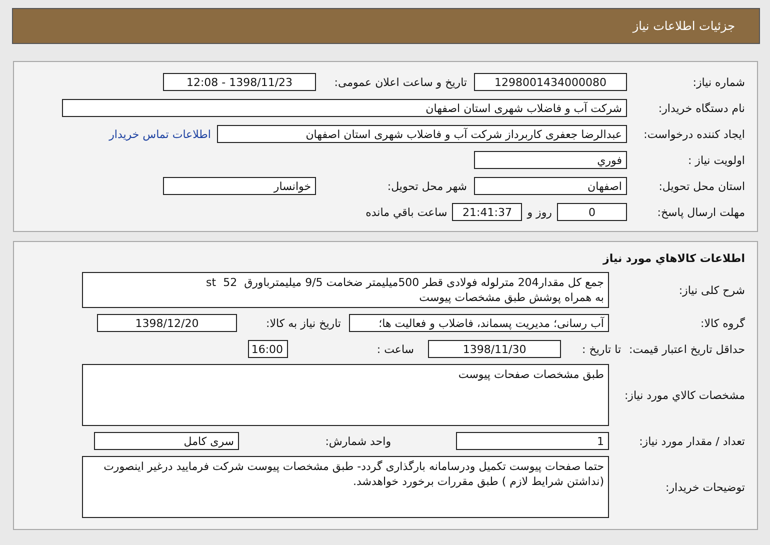 The height and width of the screenshot is (545, 770). What do you see at coordinates (601, 349) in the screenshot?
I see `field-label: تا تاریخ :` at bounding box center [601, 349].